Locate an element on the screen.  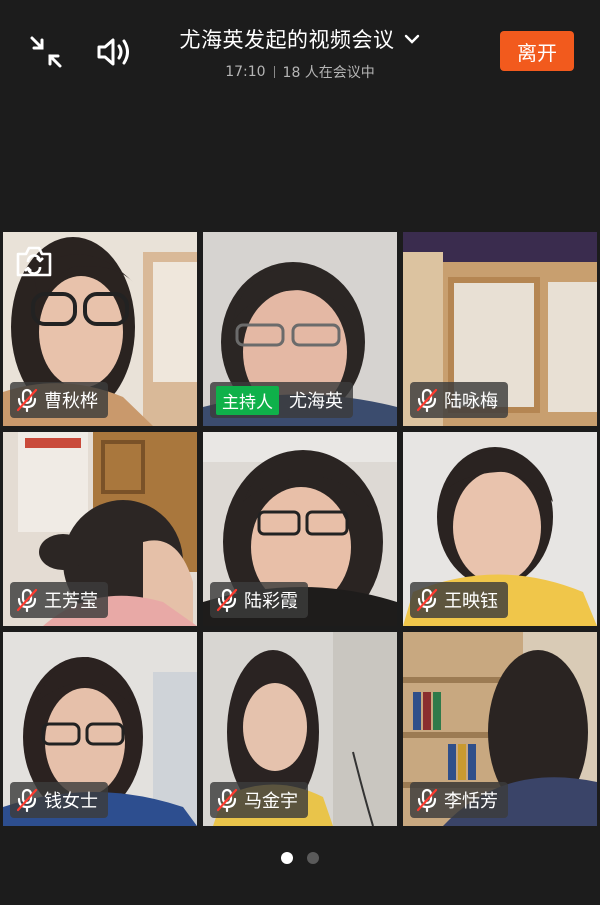
participant-nametag: 马金宇 is located at coordinates (259, 800).